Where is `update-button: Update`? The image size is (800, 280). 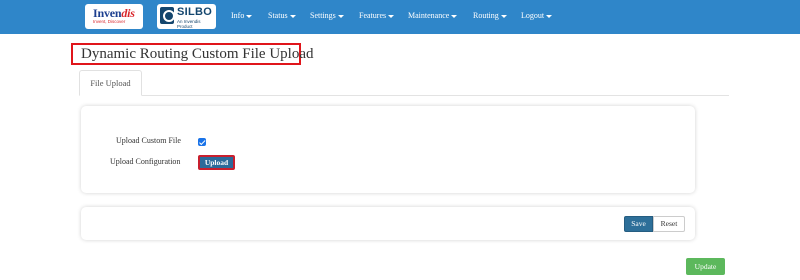 update-button: Update is located at coordinates (705, 266).